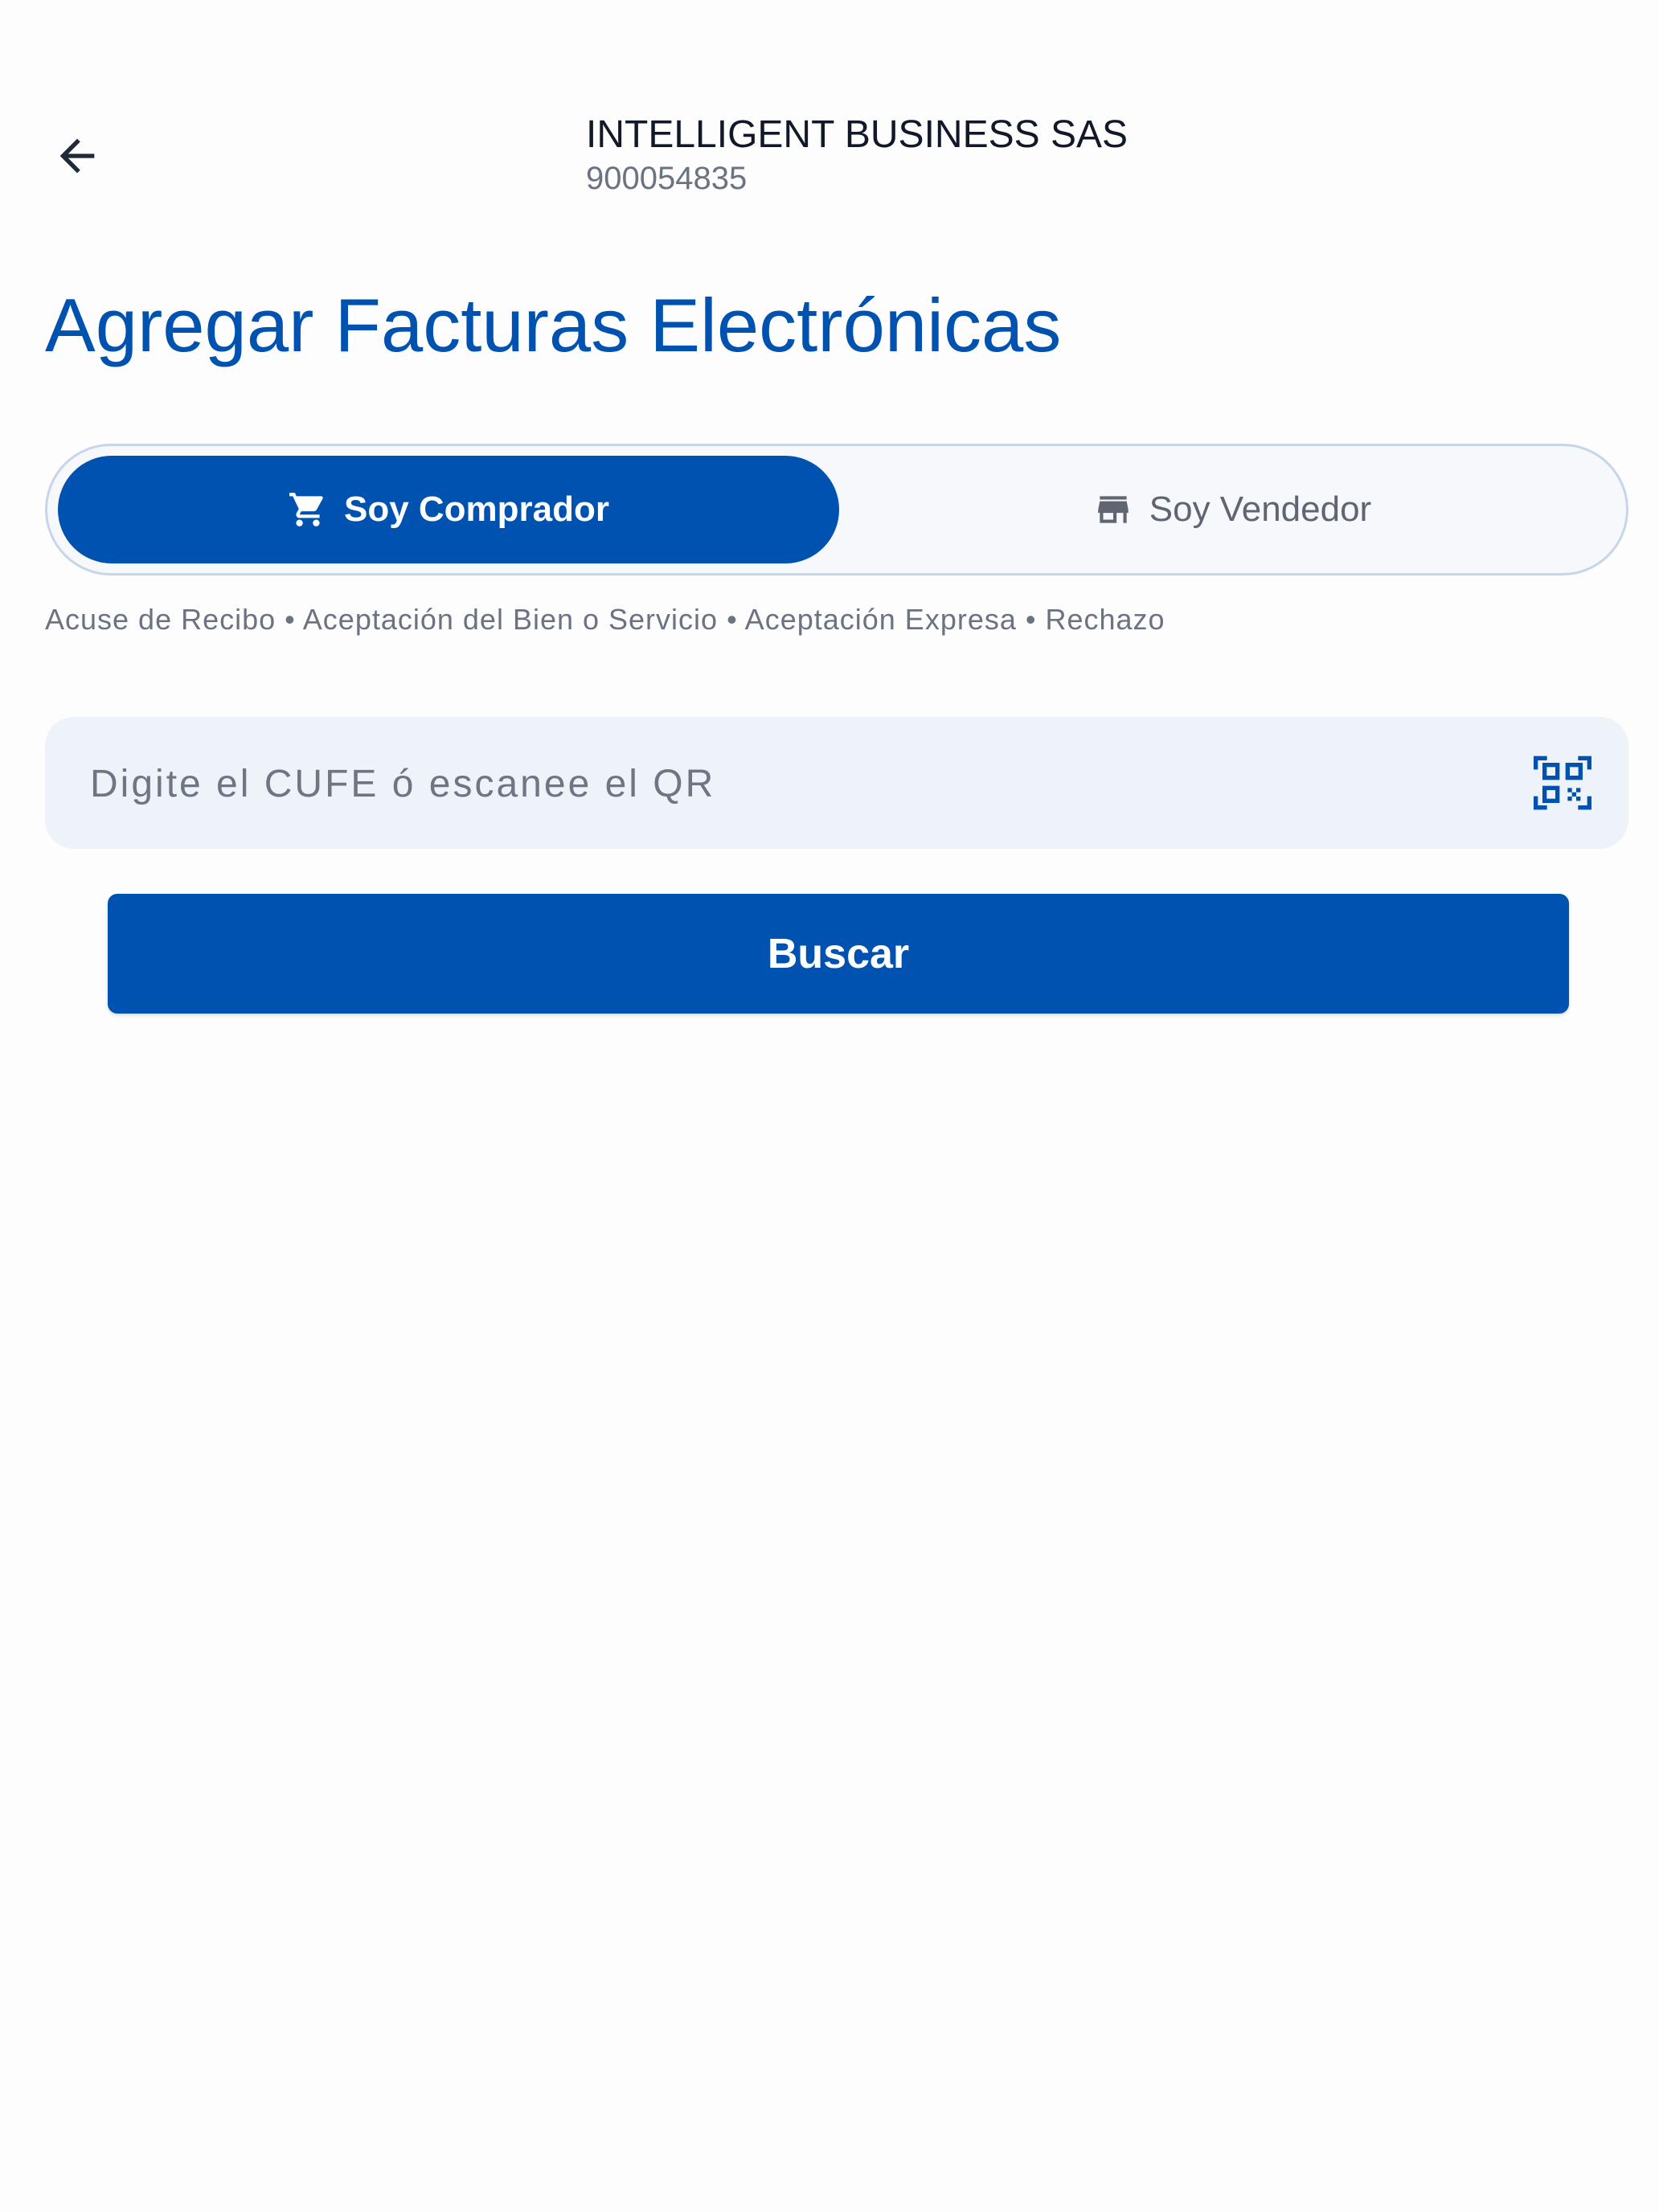  What do you see at coordinates (667, 178) in the screenshot?
I see `company-nit: 900054835` at bounding box center [667, 178].